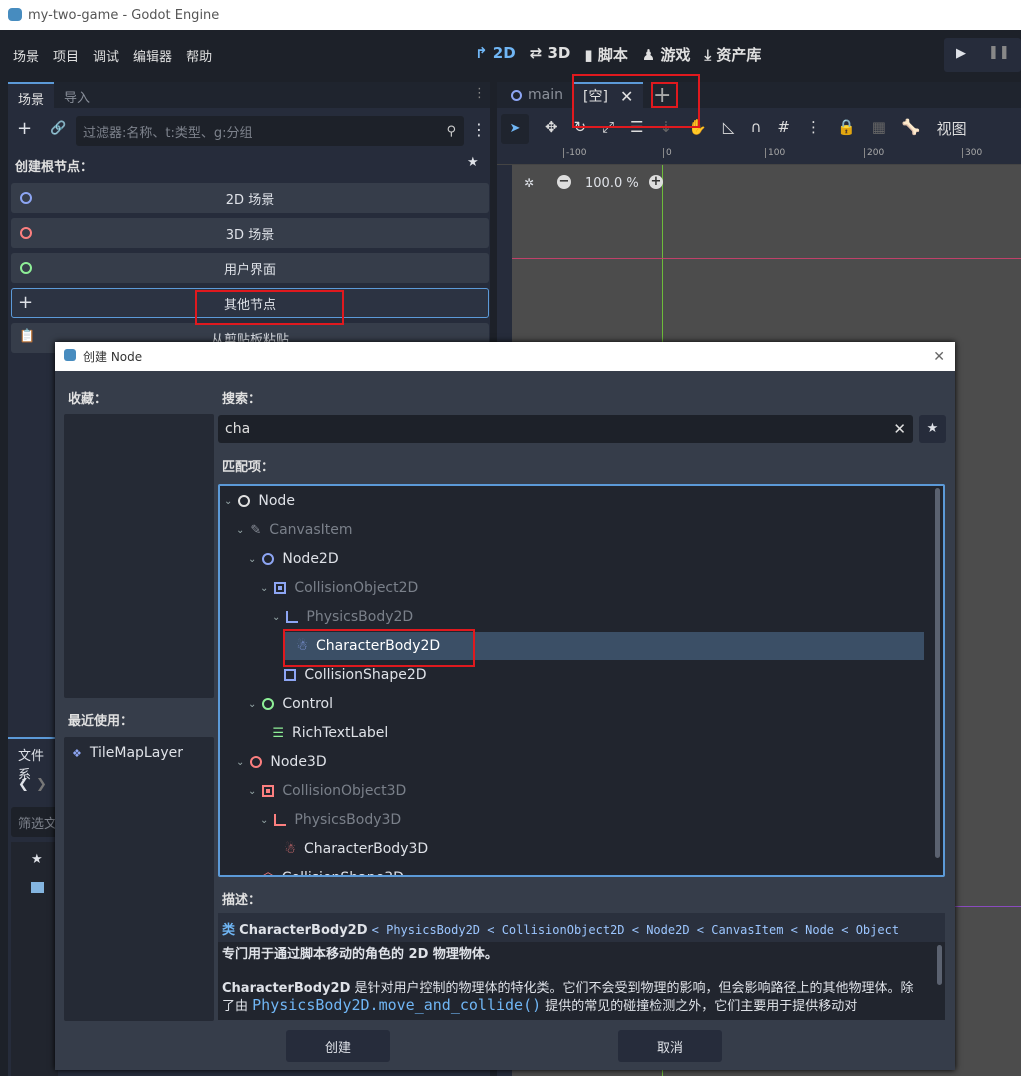 This screenshot has height=1076, width=1021. Describe the element at coordinates (281, 762) in the screenshot. I see `tree-item: ⌄ Node3D` at that location.